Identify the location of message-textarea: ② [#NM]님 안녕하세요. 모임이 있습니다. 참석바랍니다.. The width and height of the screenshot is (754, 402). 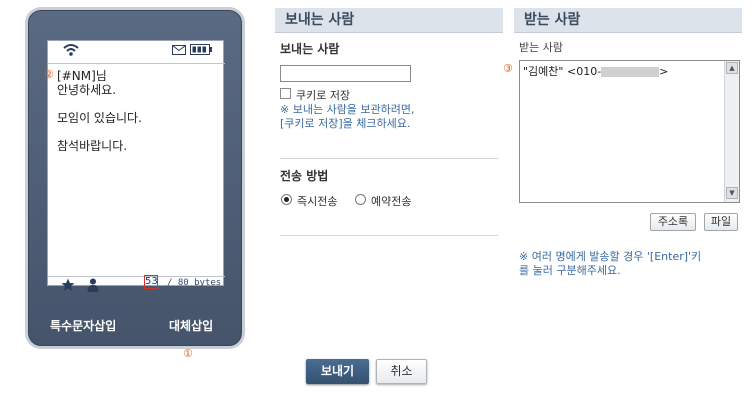
(134, 170).